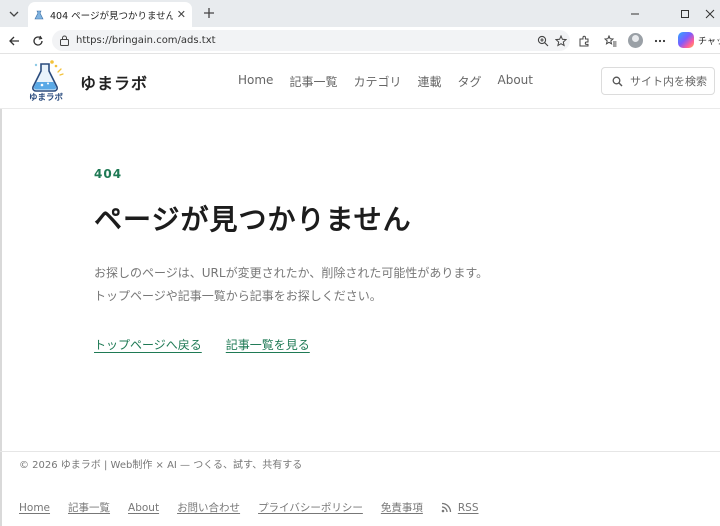 The width and height of the screenshot is (720, 526). I want to click on view-articles-link: 記事一覧を見る, so click(268, 344).